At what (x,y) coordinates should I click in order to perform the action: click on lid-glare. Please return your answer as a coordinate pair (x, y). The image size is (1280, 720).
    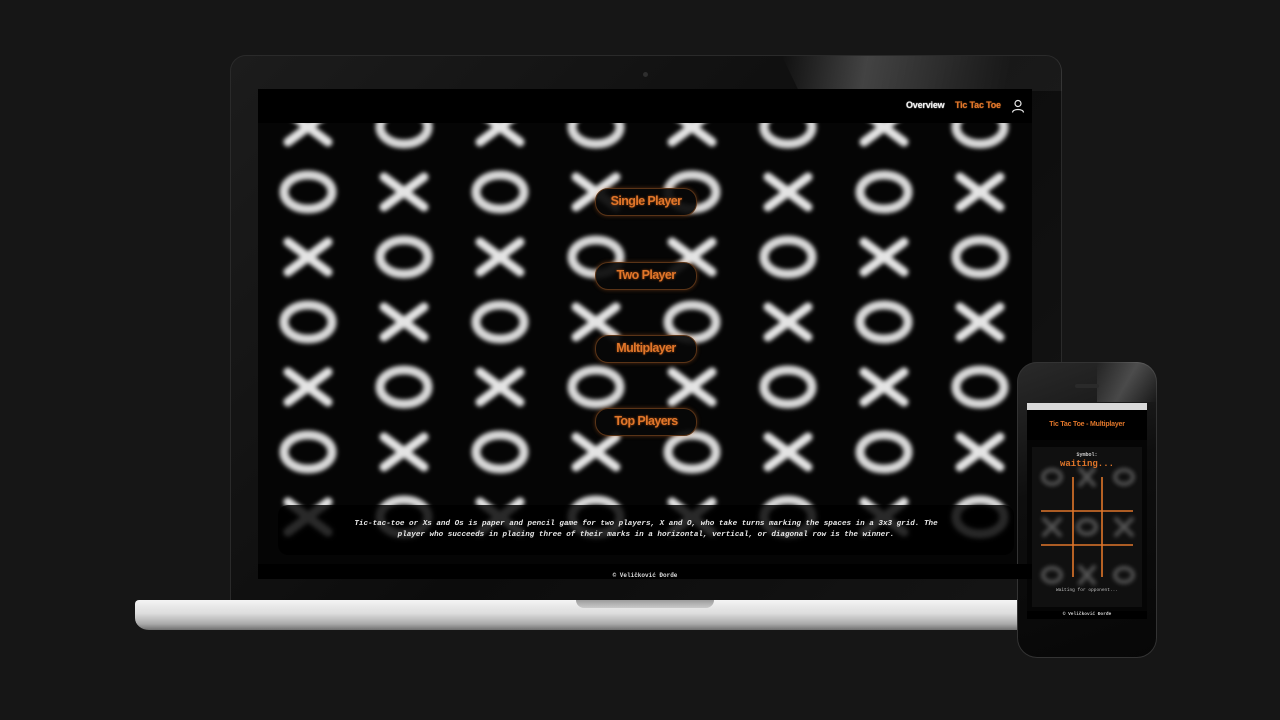
    Looking at the image, I should click on (922, 73).